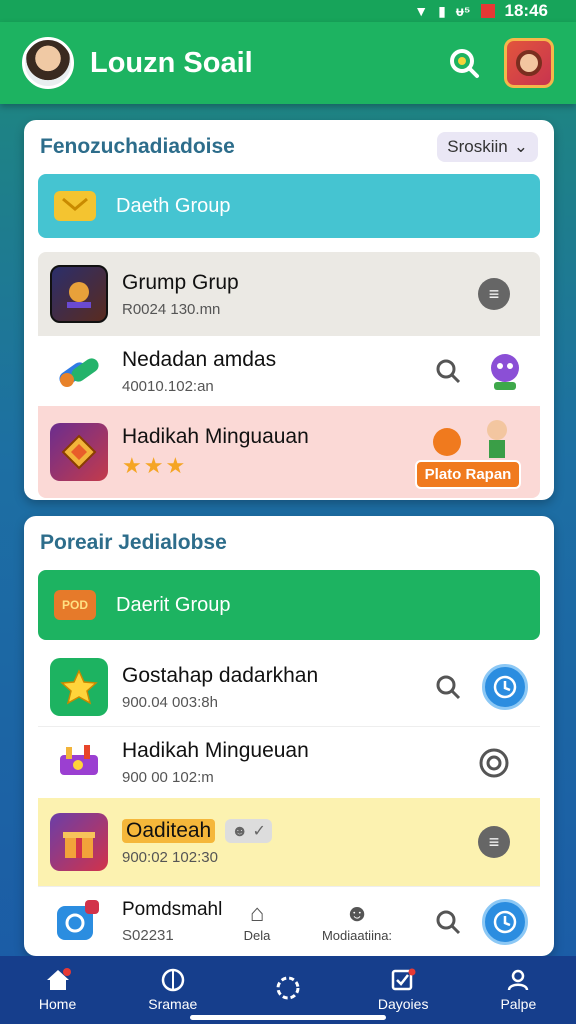 The image size is (576, 1024). What do you see at coordinates (58, 980) in the screenshot?
I see `home-icon` at bounding box center [58, 980].